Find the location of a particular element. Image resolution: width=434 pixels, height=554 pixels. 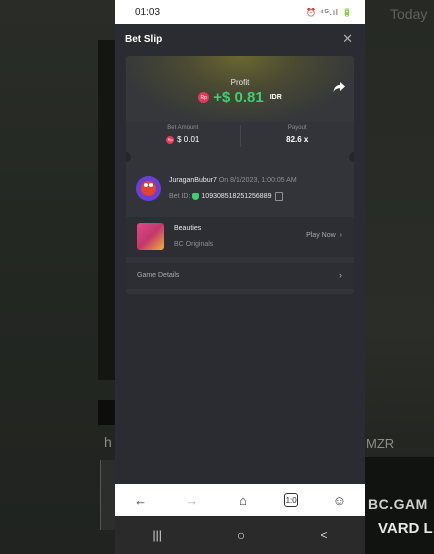

ticket-notch-right is located at coordinates (351, 157).